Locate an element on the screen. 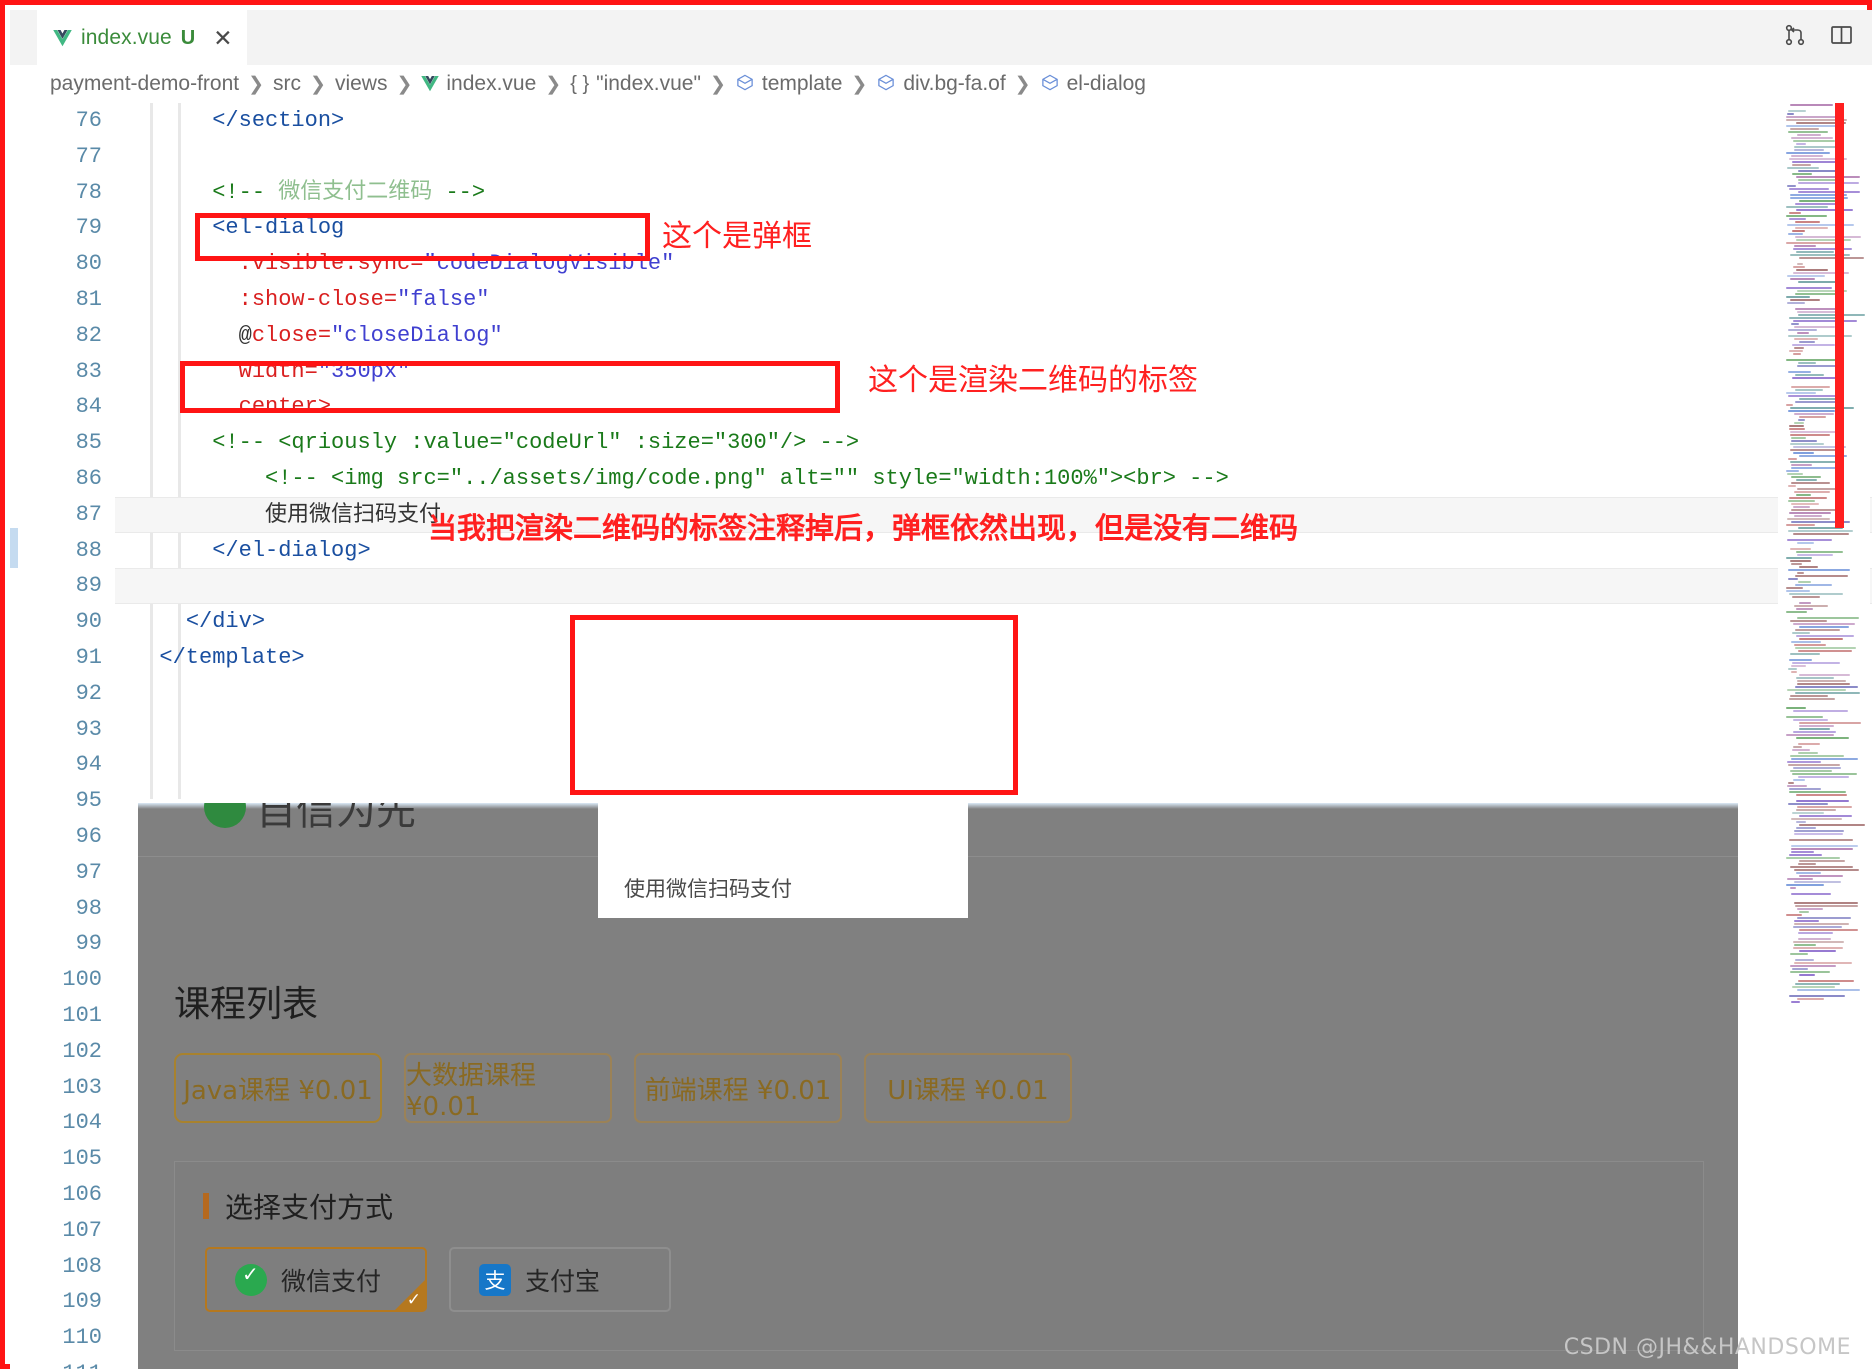 This screenshot has height=1369, width=1872. course-card-label: UI课程 ¥0.01 is located at coordinates (968, 1090).